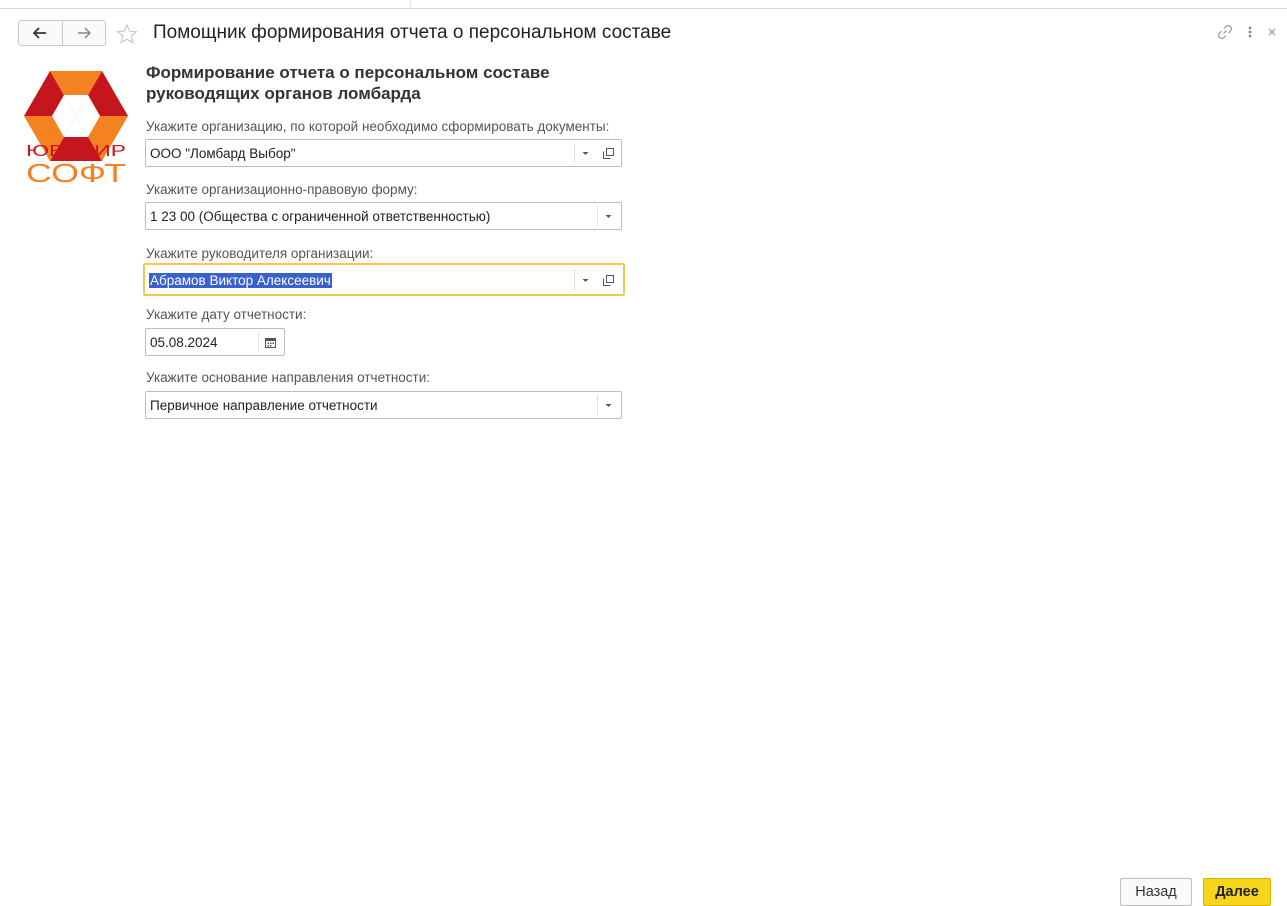 This screenshot has width=1287, height=906. What do you see at coordinates (1250, 32) in the screenshot?
I see `more-menu-icon` at bounding box center [1250, 32].